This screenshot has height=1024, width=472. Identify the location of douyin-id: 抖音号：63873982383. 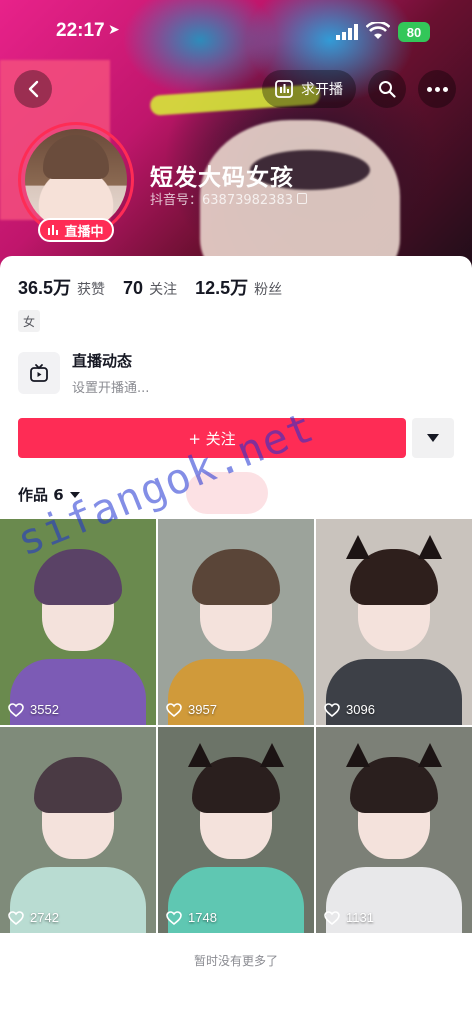
(228, 198).